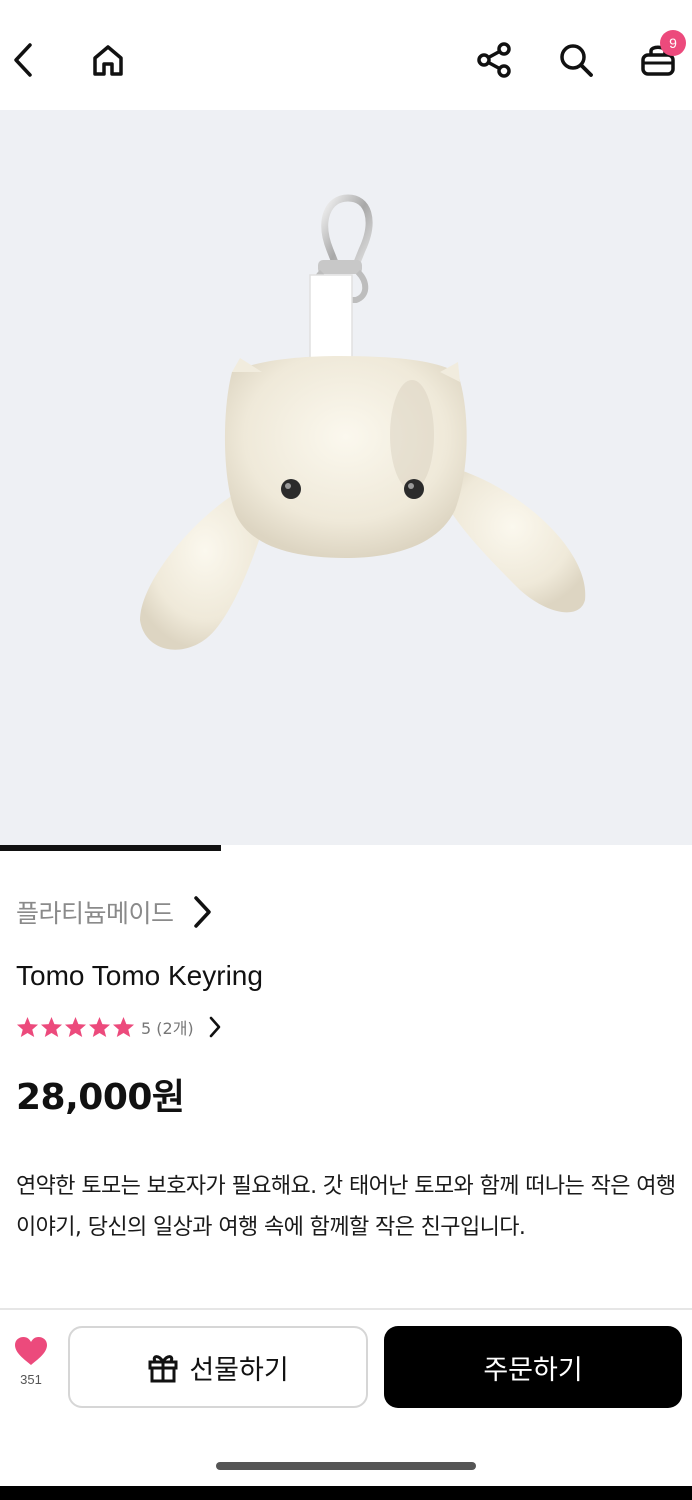  What do you see at coordinates (239, 1370) in the screenshot?
I see `gift-button-label: 선물하기` at bounding box center [239, 1370].